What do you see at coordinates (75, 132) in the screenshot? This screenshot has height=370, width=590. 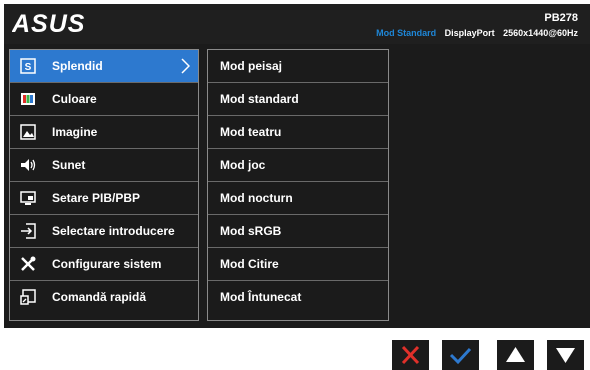 I see `menu-item-label: Imagine` at bounding box center [75, 132].